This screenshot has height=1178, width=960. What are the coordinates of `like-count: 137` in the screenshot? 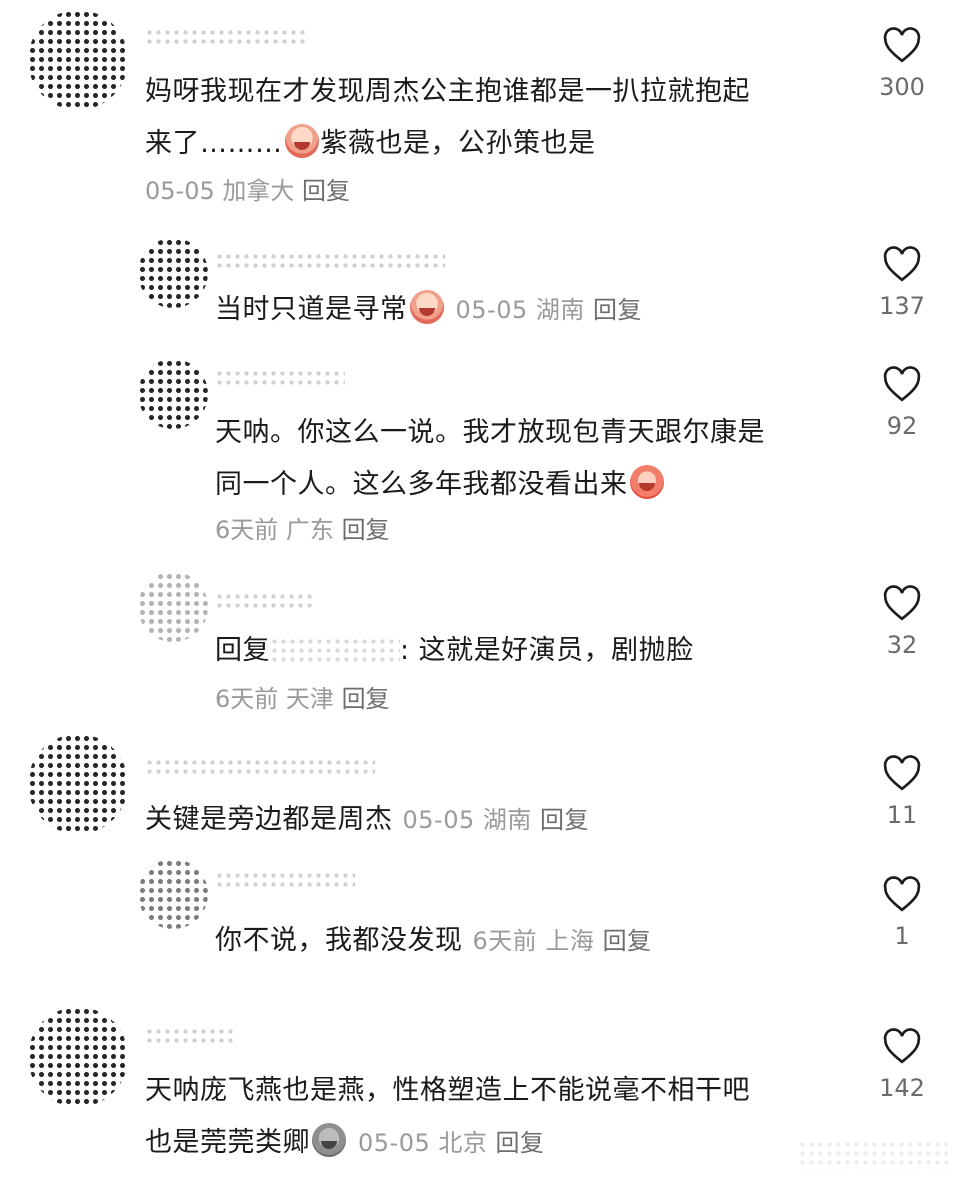 It's located at (902, 306).